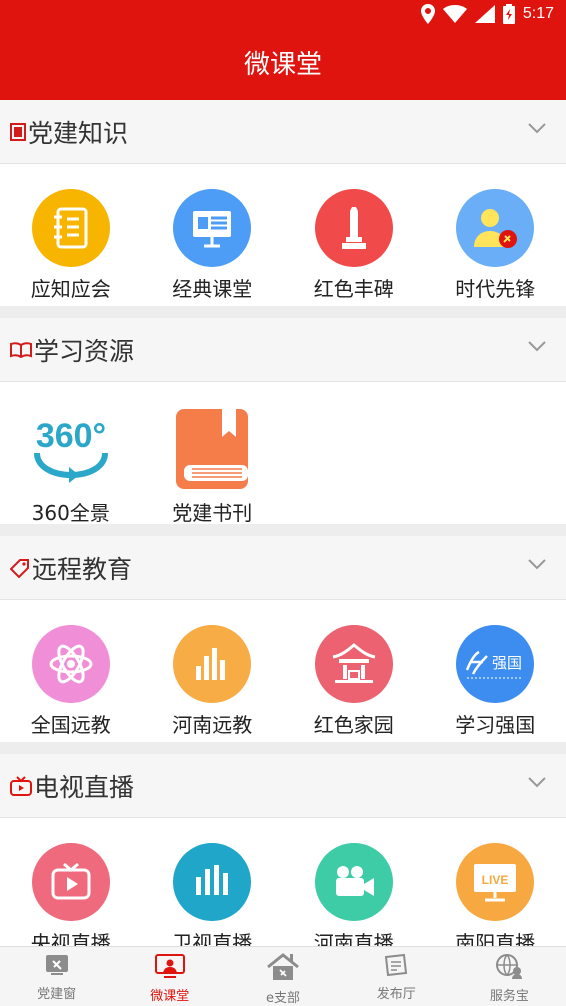 The height and width of the screenshot is (1006, 566). I want to click on status-icons: 5:17, so click(487, 14).